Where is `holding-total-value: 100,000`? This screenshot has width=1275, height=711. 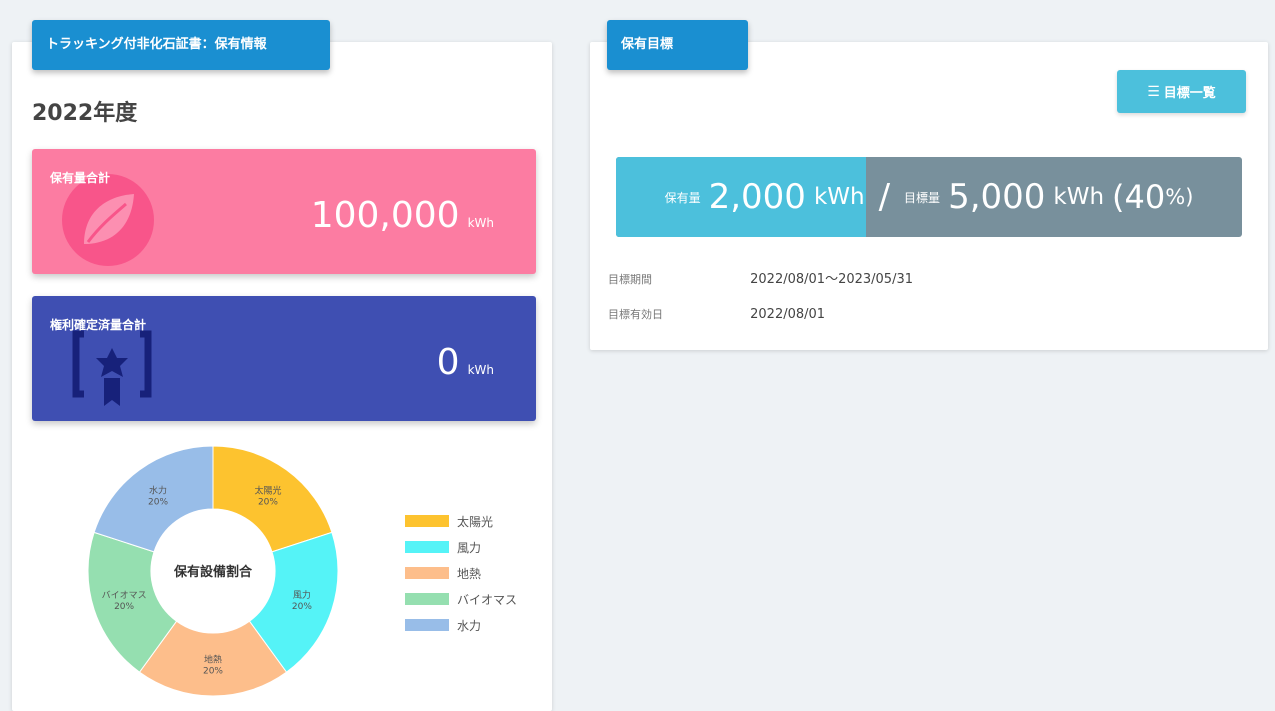 holding-total-value: 100,000 is located at coordinates (385, 215).